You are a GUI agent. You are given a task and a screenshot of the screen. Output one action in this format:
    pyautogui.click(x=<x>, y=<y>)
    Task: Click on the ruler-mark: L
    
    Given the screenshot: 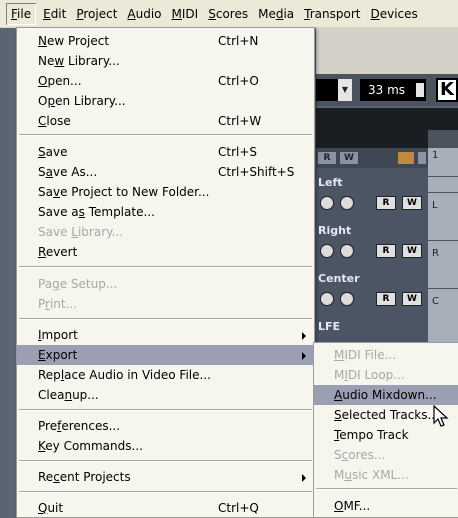 What is the action you would take?
    pyautogui.click(x=435, y=205)
    